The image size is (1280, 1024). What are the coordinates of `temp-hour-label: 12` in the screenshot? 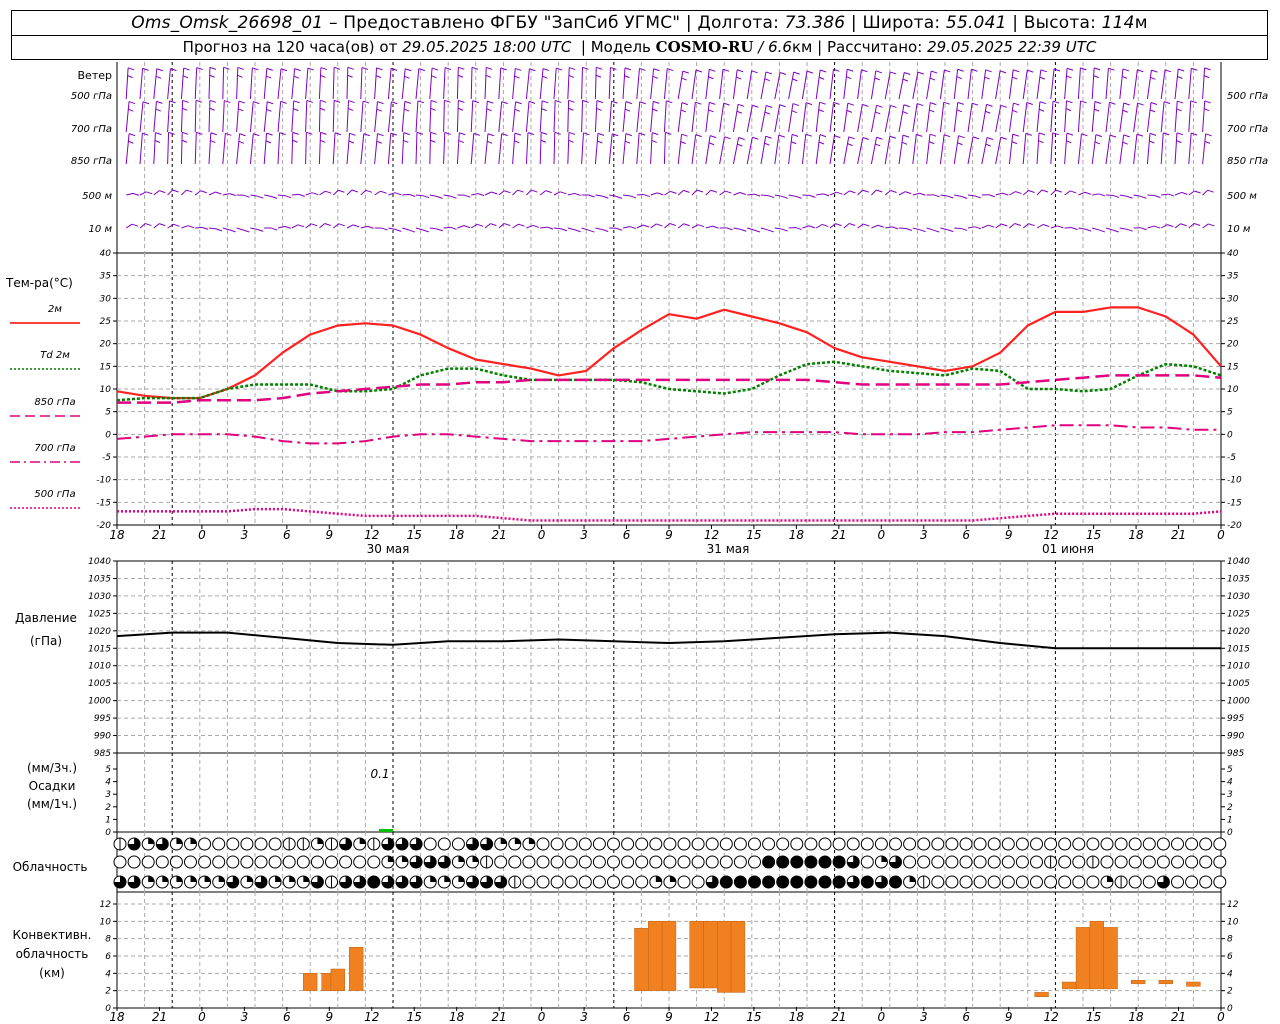 It's located at (371, 535).